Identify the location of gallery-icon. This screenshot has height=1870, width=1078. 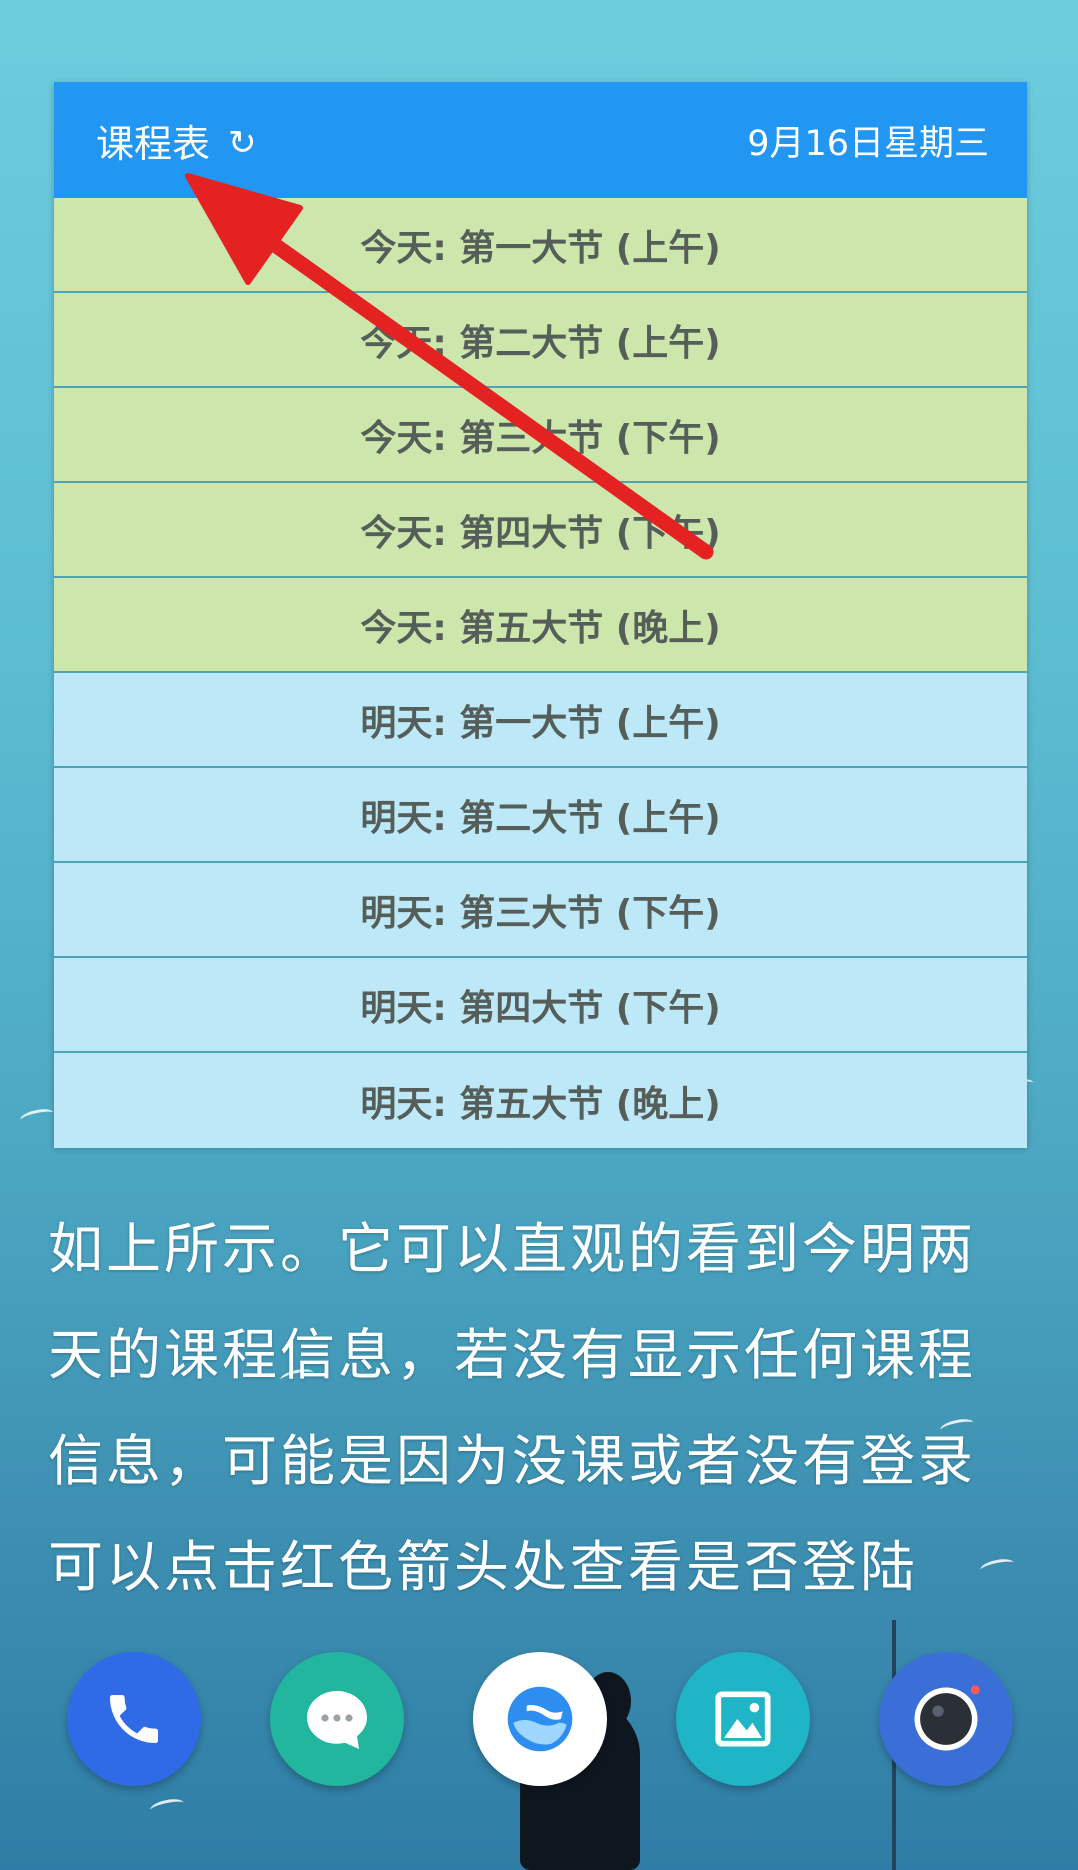
(743, 1719).